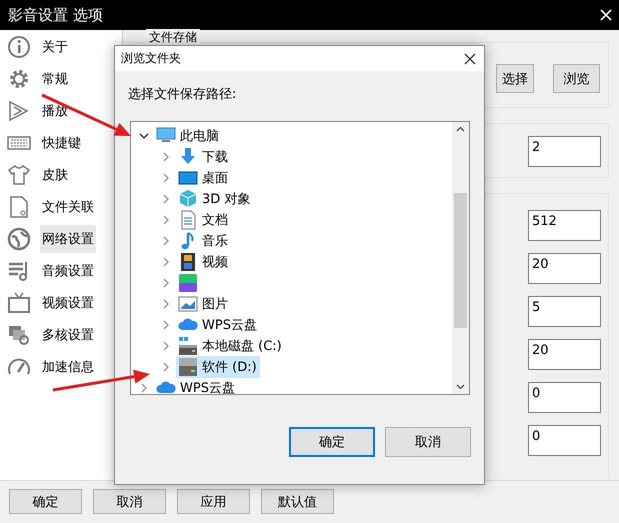 The image size is (619, 523). Describe the element at coordinates (576, 78) in the screenshot. I see `folder-button: 浏览` at that location.